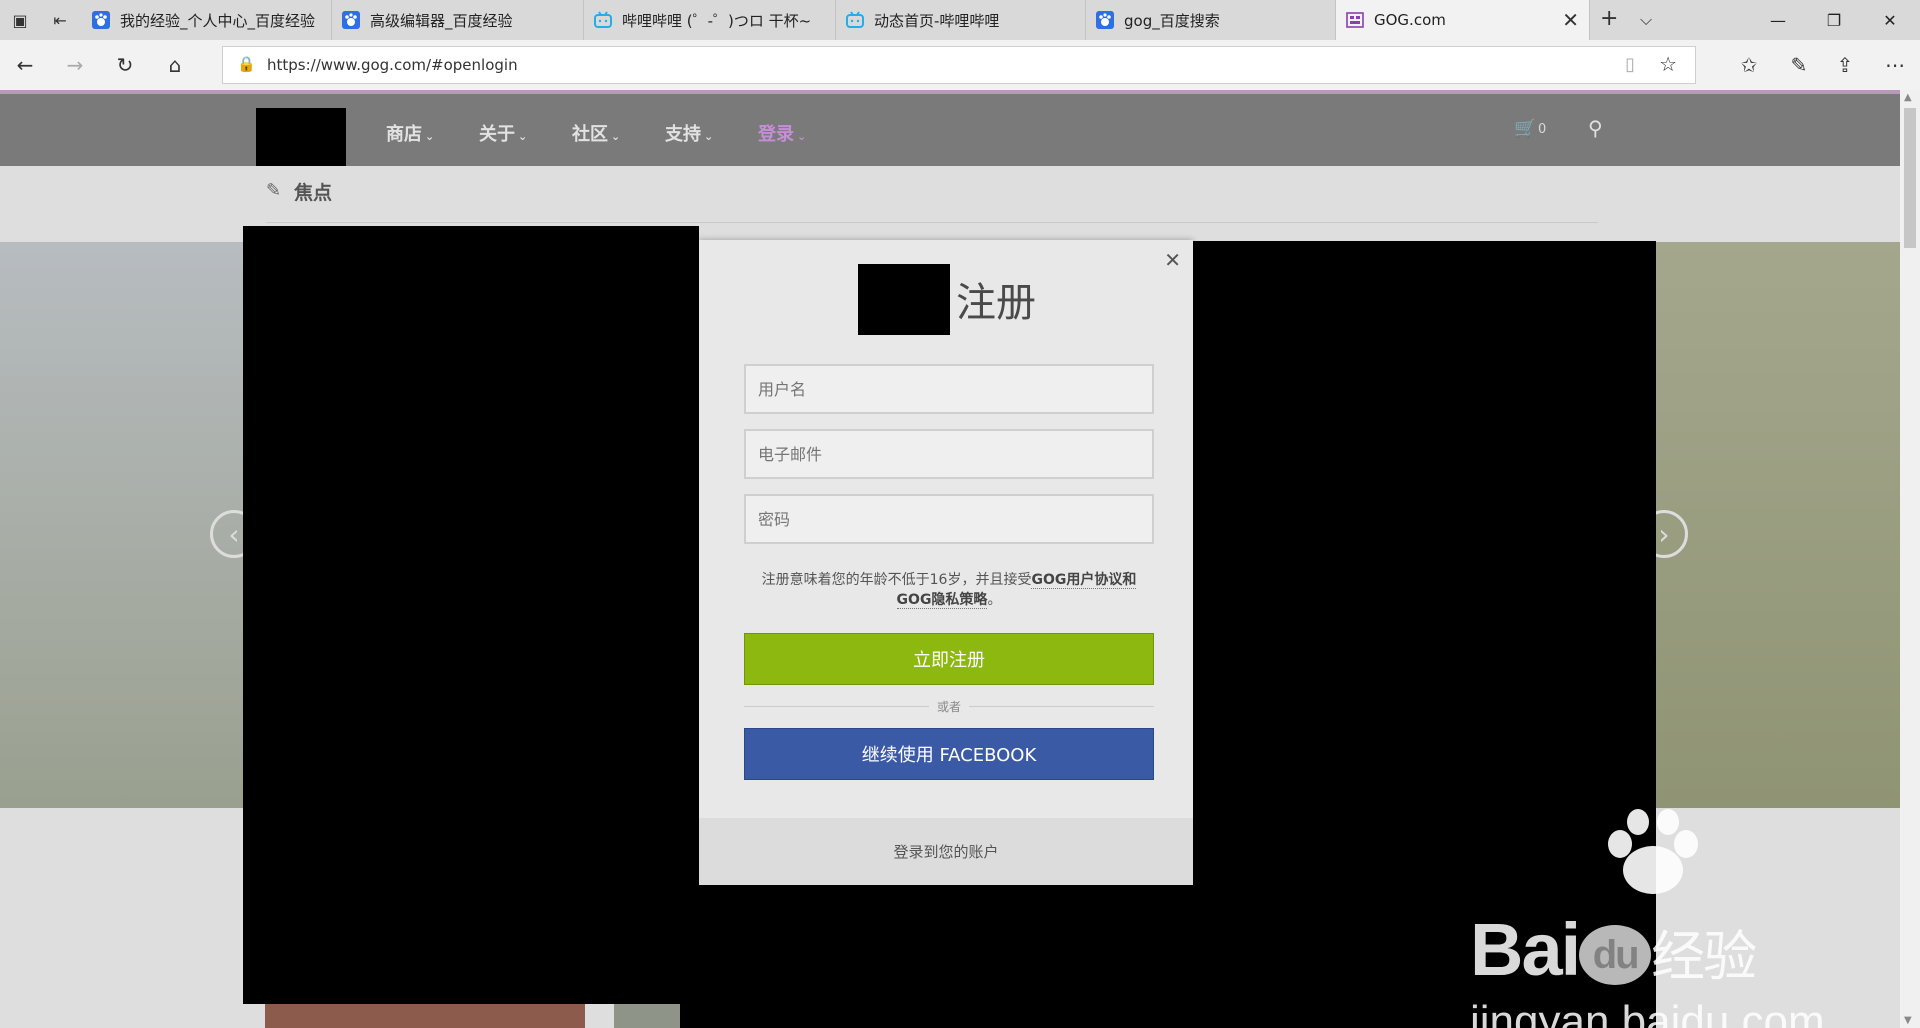  What do you see at coordinates (313, 193) in the screenshot?
I see `section-title: 焦点` at bounding box center [313, 193].